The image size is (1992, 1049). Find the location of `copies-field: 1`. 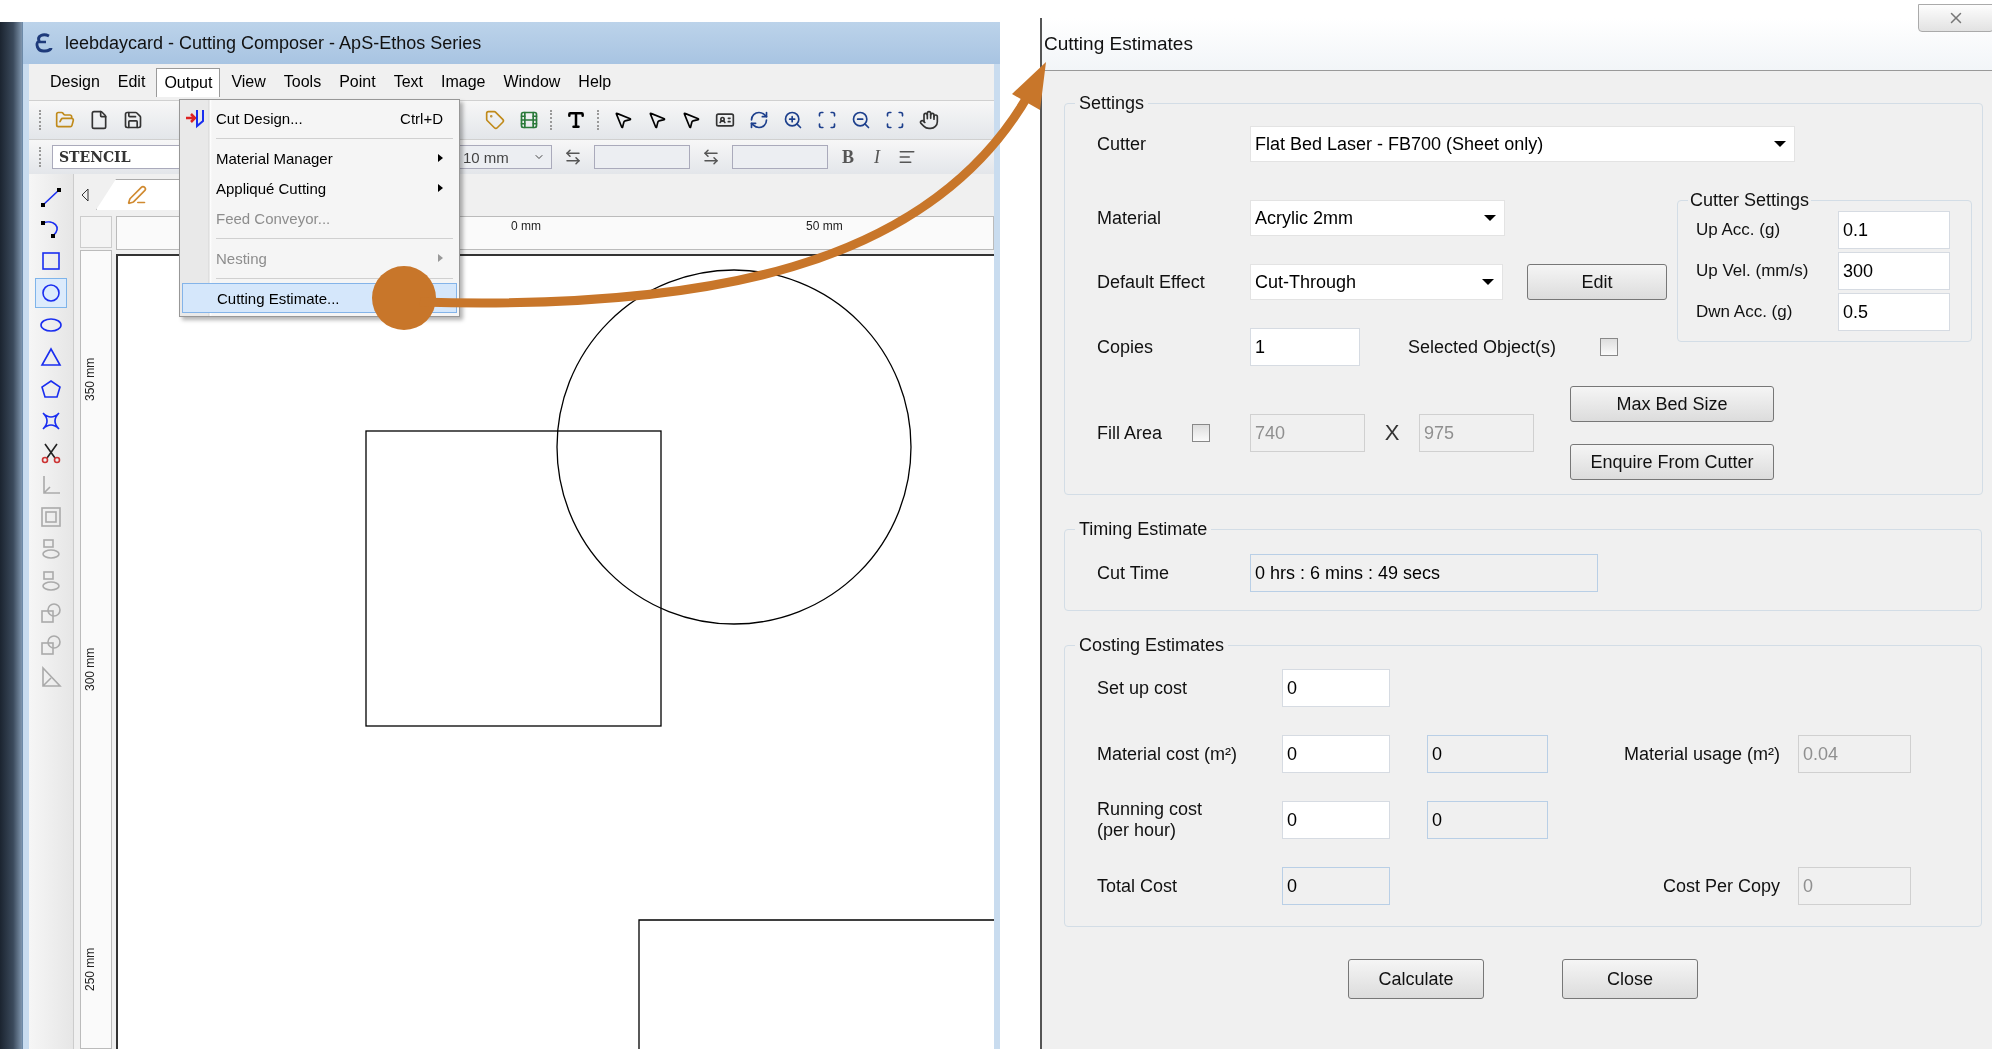

copies-field: 1 is located at coordinates (1305, 347).